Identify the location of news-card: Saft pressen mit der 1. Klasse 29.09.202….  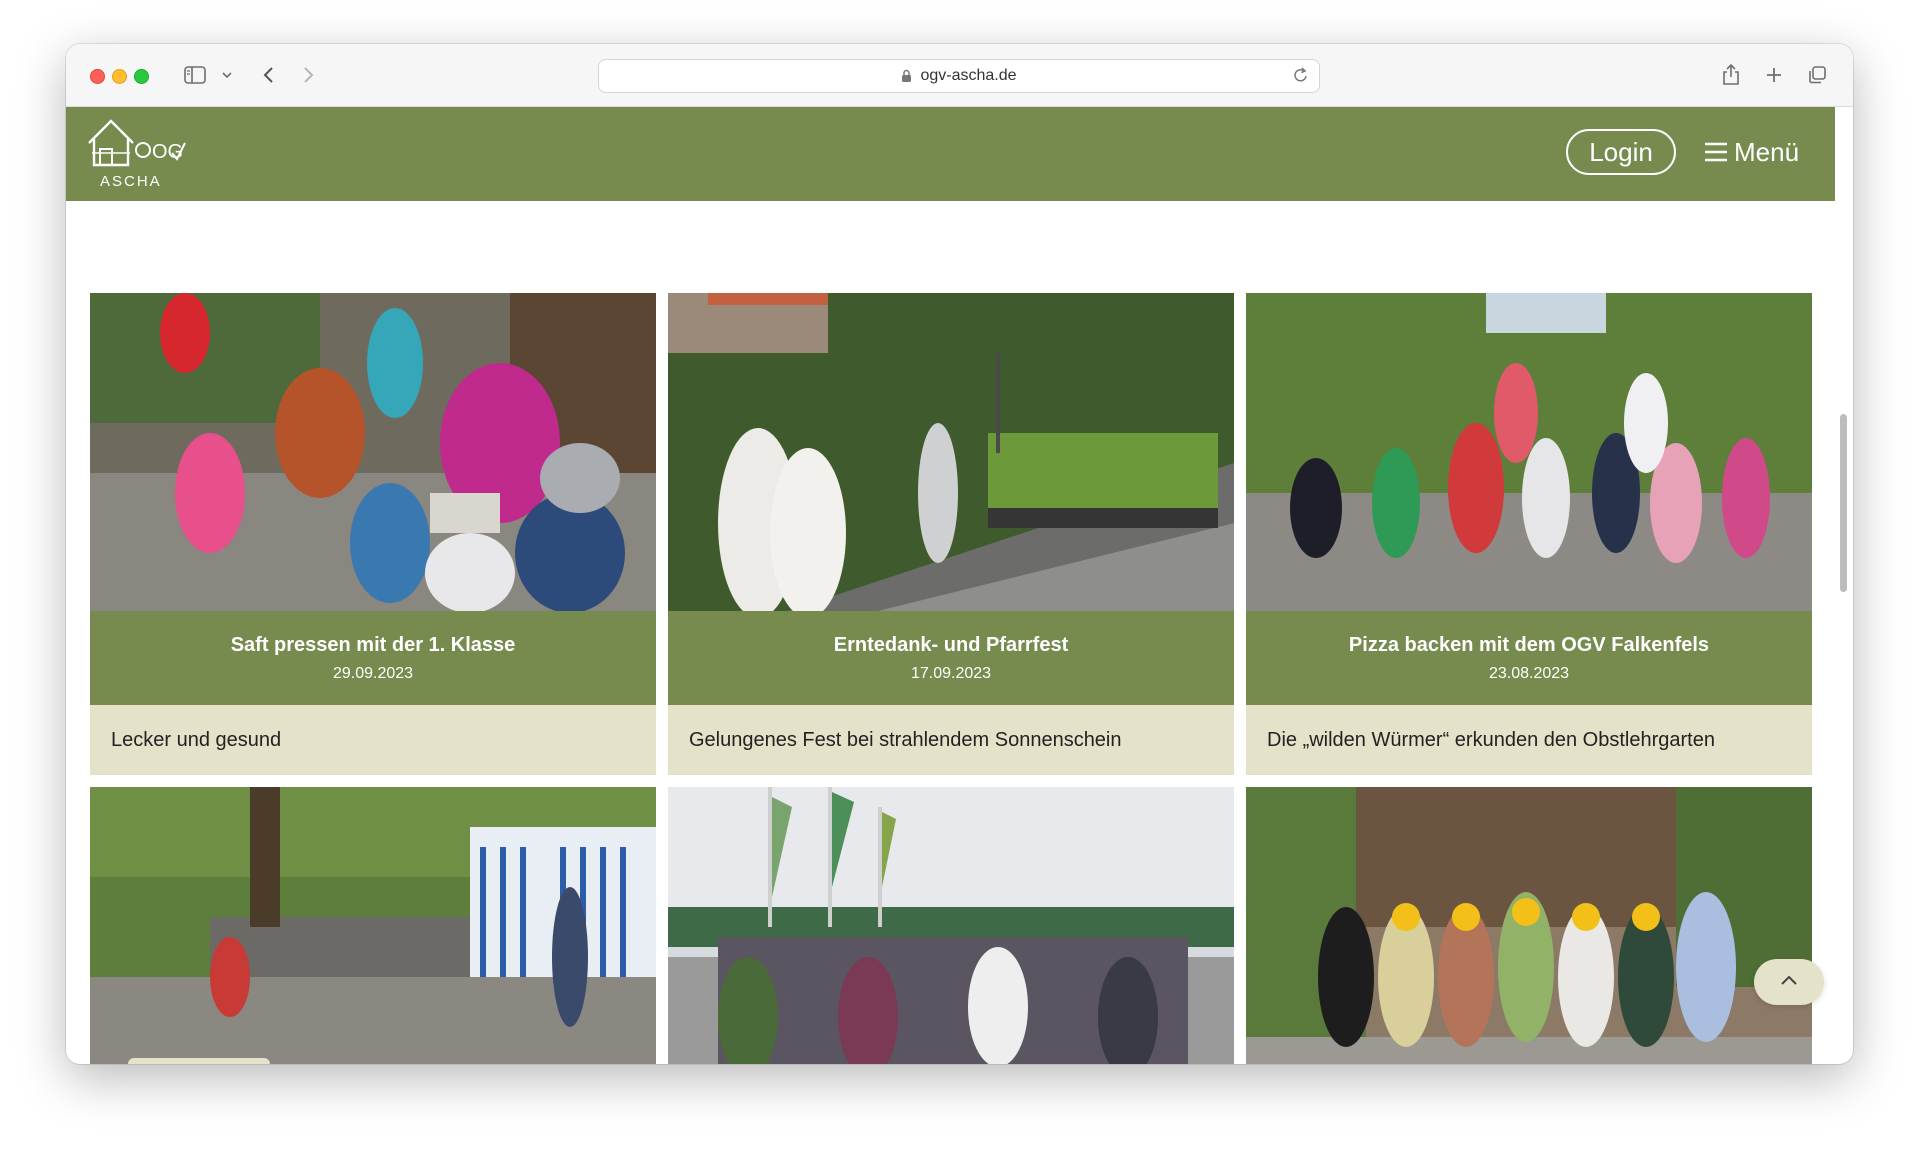
(373, 534).